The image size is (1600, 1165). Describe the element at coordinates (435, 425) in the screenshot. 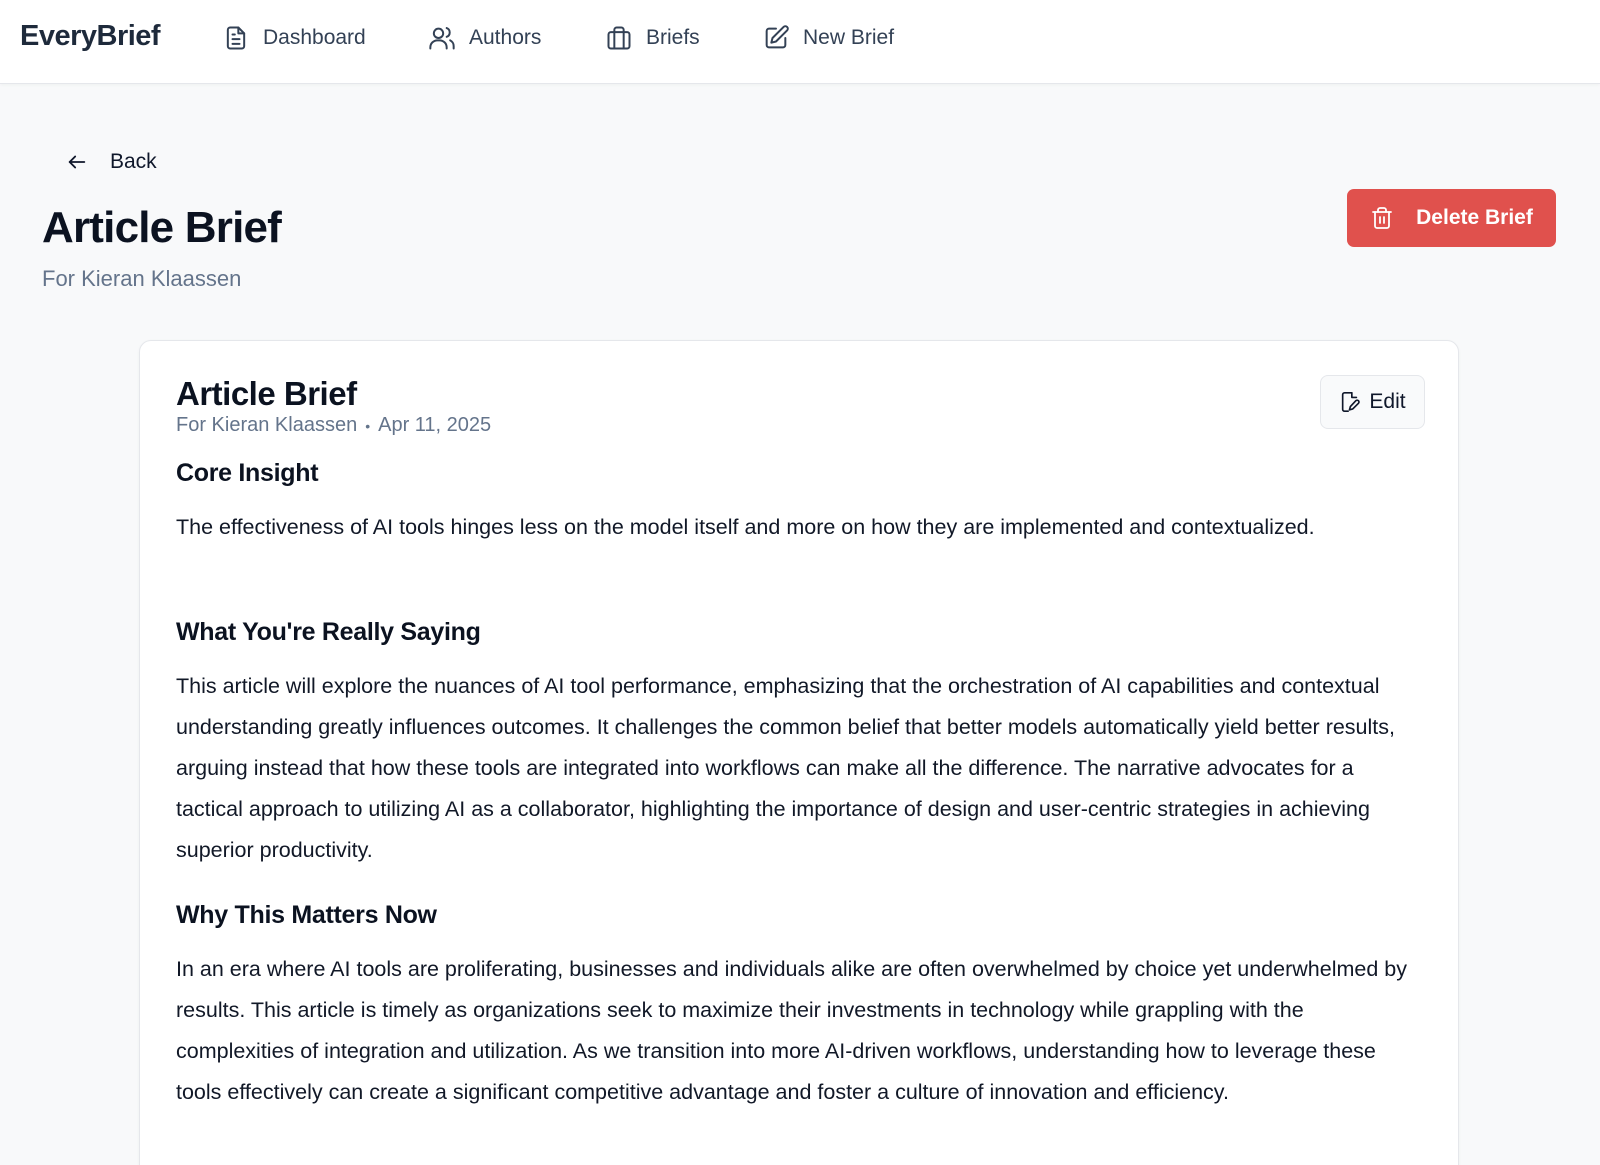

I see `card-date: Apr 11, 2025` at that location.